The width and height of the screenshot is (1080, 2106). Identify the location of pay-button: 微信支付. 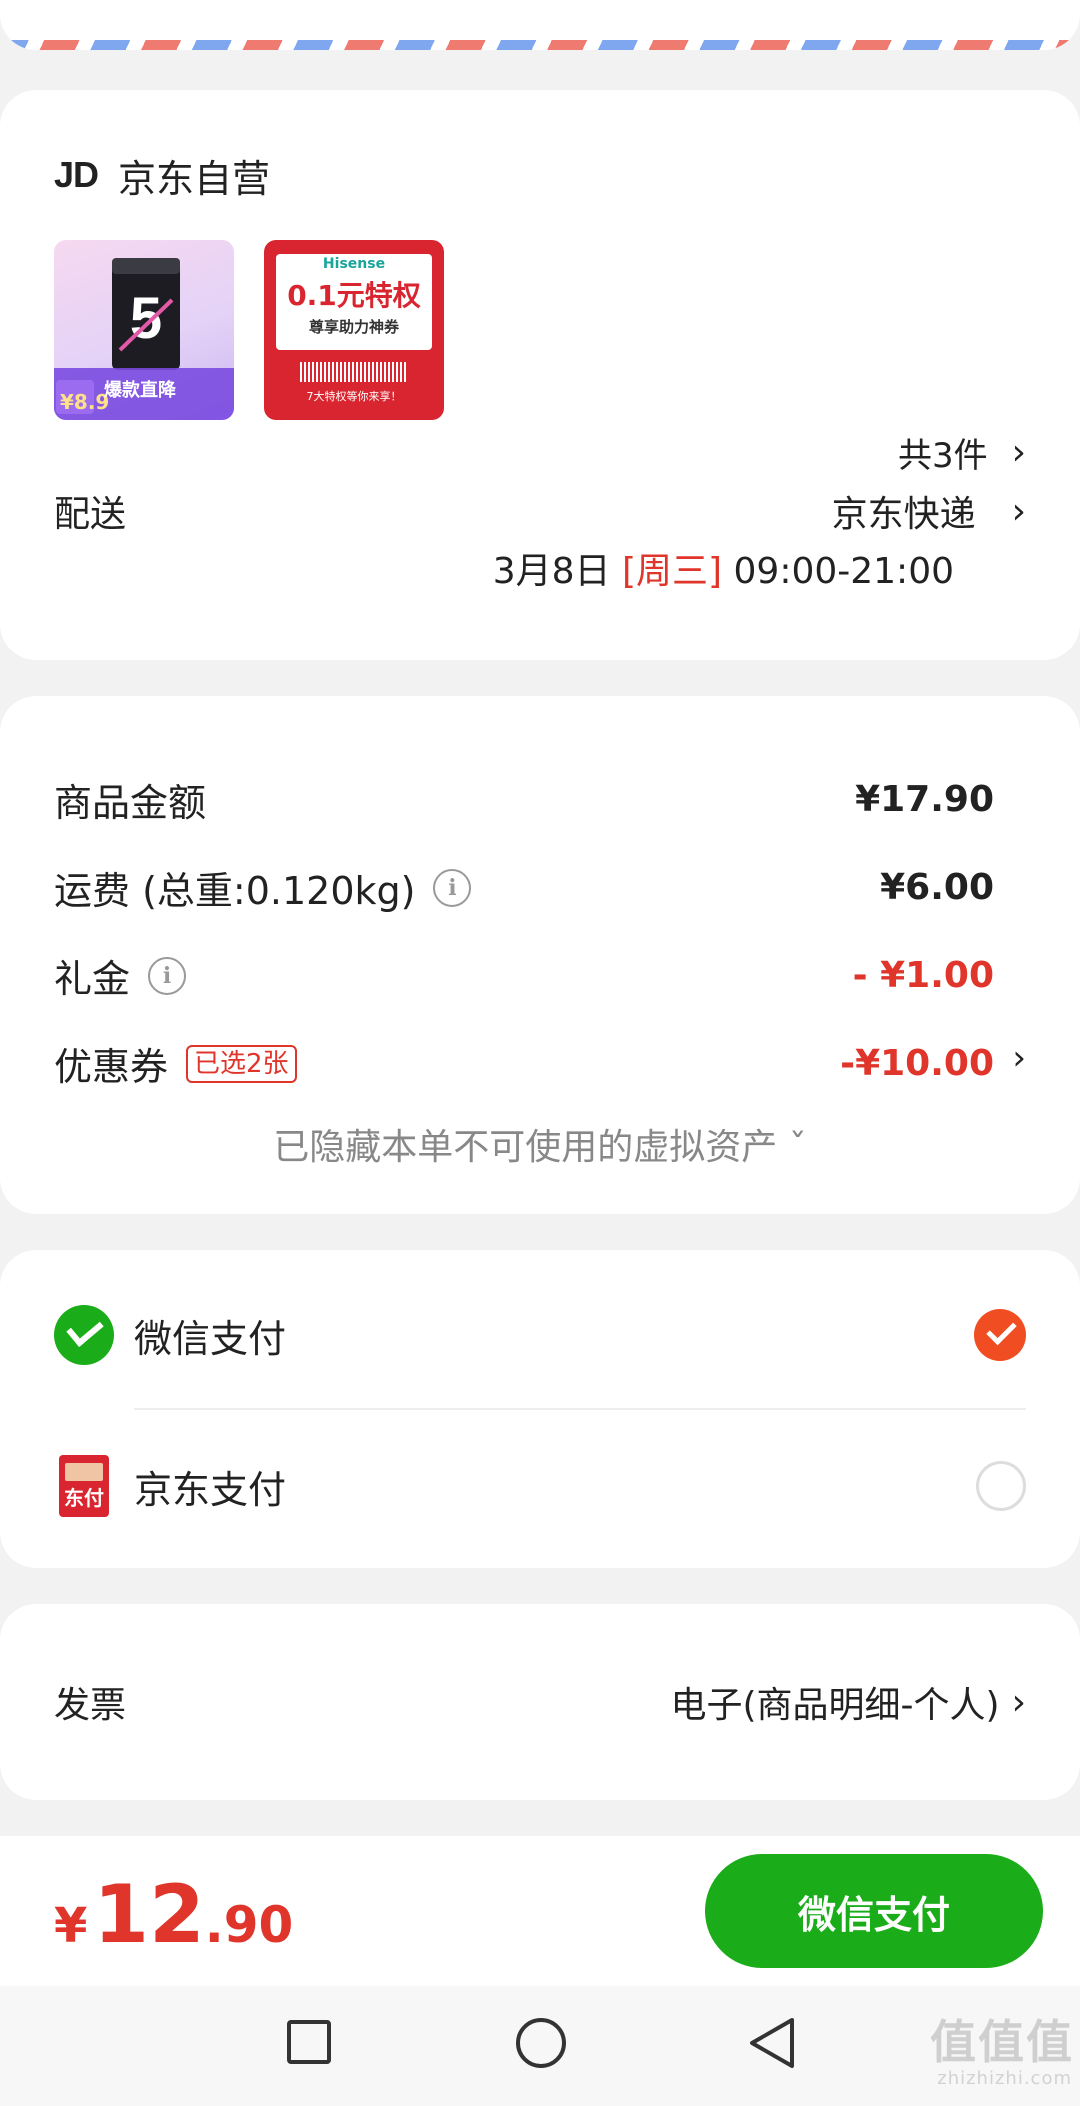
(874, 1911).